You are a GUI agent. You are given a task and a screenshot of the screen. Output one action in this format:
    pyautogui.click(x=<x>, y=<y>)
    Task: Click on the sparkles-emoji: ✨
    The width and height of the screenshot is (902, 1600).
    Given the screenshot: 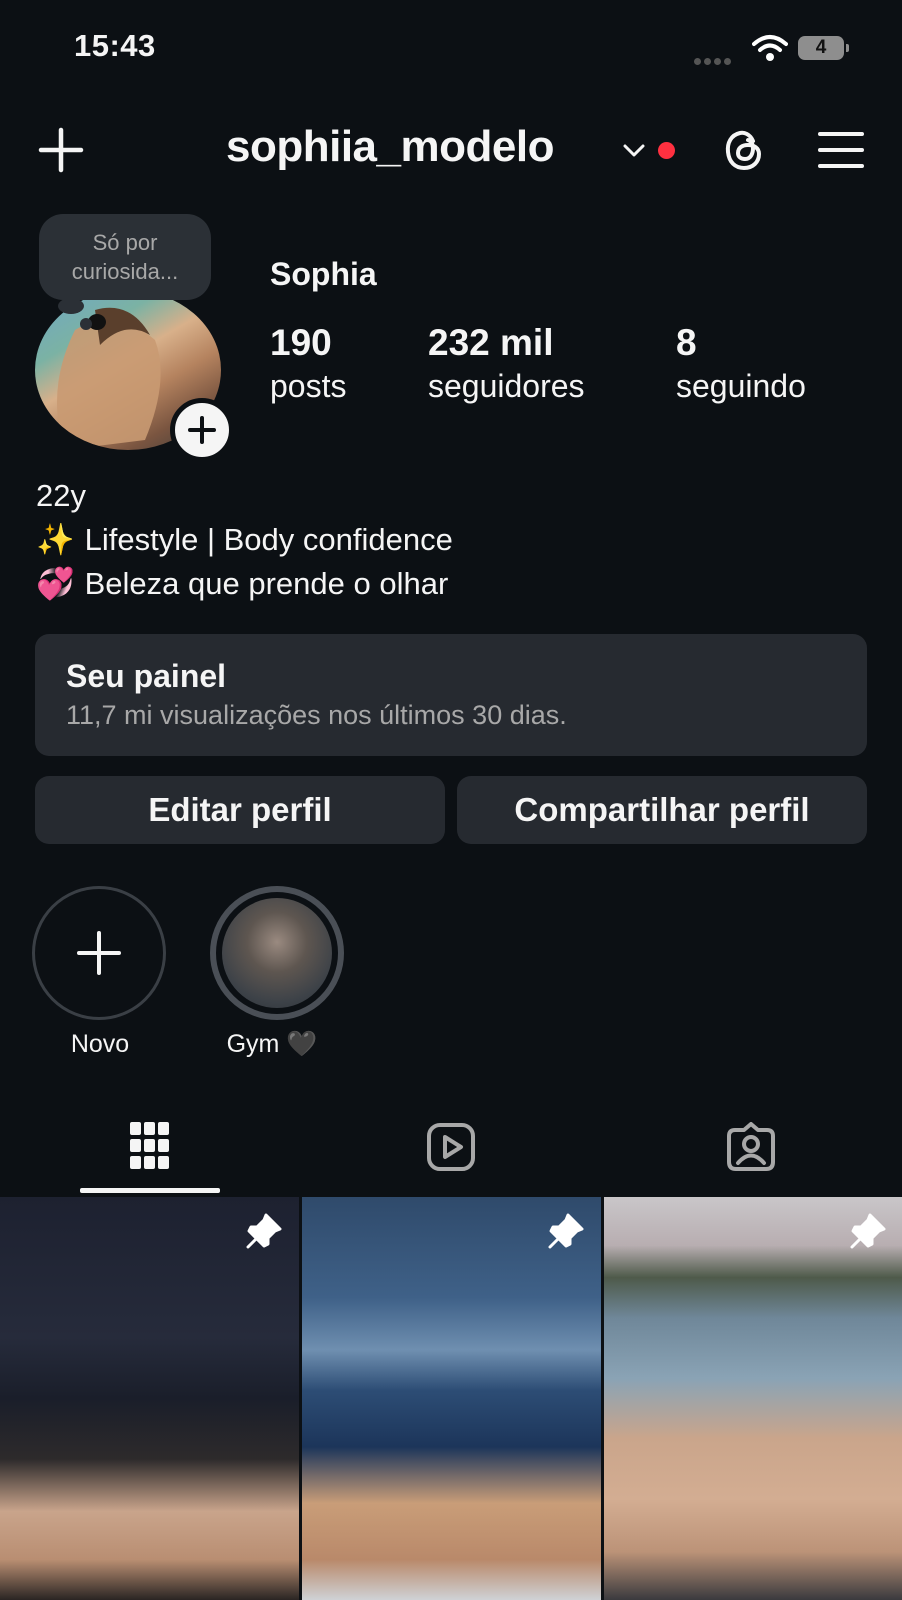 What is the action you would take?
    pyautogui.click(x=55, y=539)
    